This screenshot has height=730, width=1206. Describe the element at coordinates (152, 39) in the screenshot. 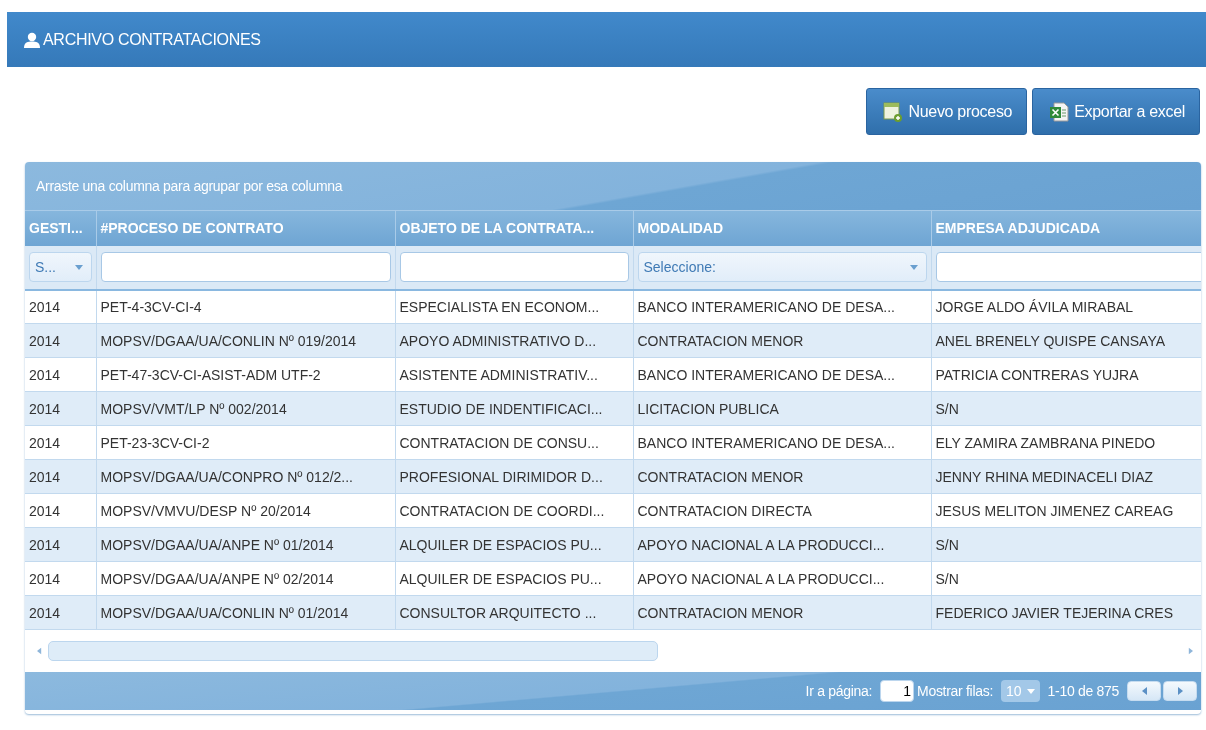

I see `page-title: ARCHIVO CONTRATACIONES` at that location.